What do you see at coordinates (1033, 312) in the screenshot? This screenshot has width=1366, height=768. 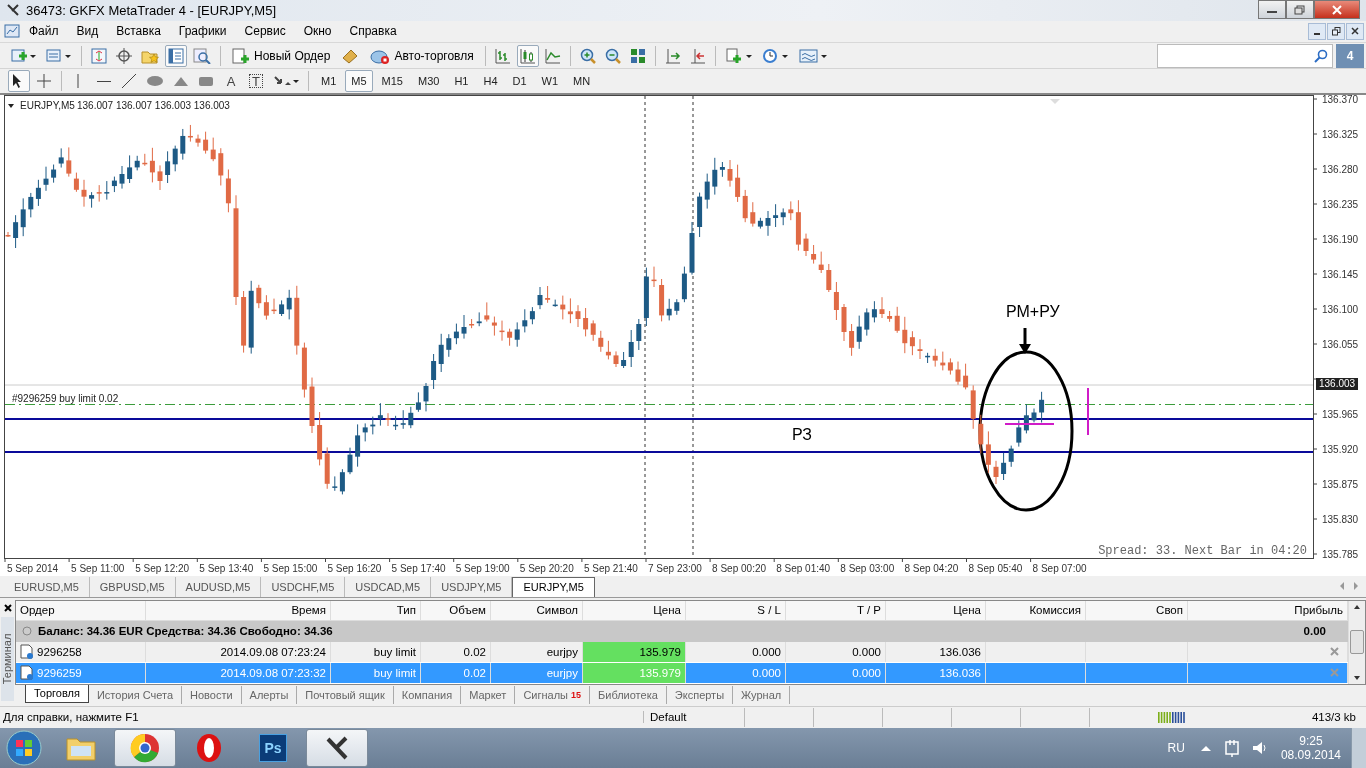 I see `chart-annotation: РМ+РУ` at bounding box center [1033, 312].